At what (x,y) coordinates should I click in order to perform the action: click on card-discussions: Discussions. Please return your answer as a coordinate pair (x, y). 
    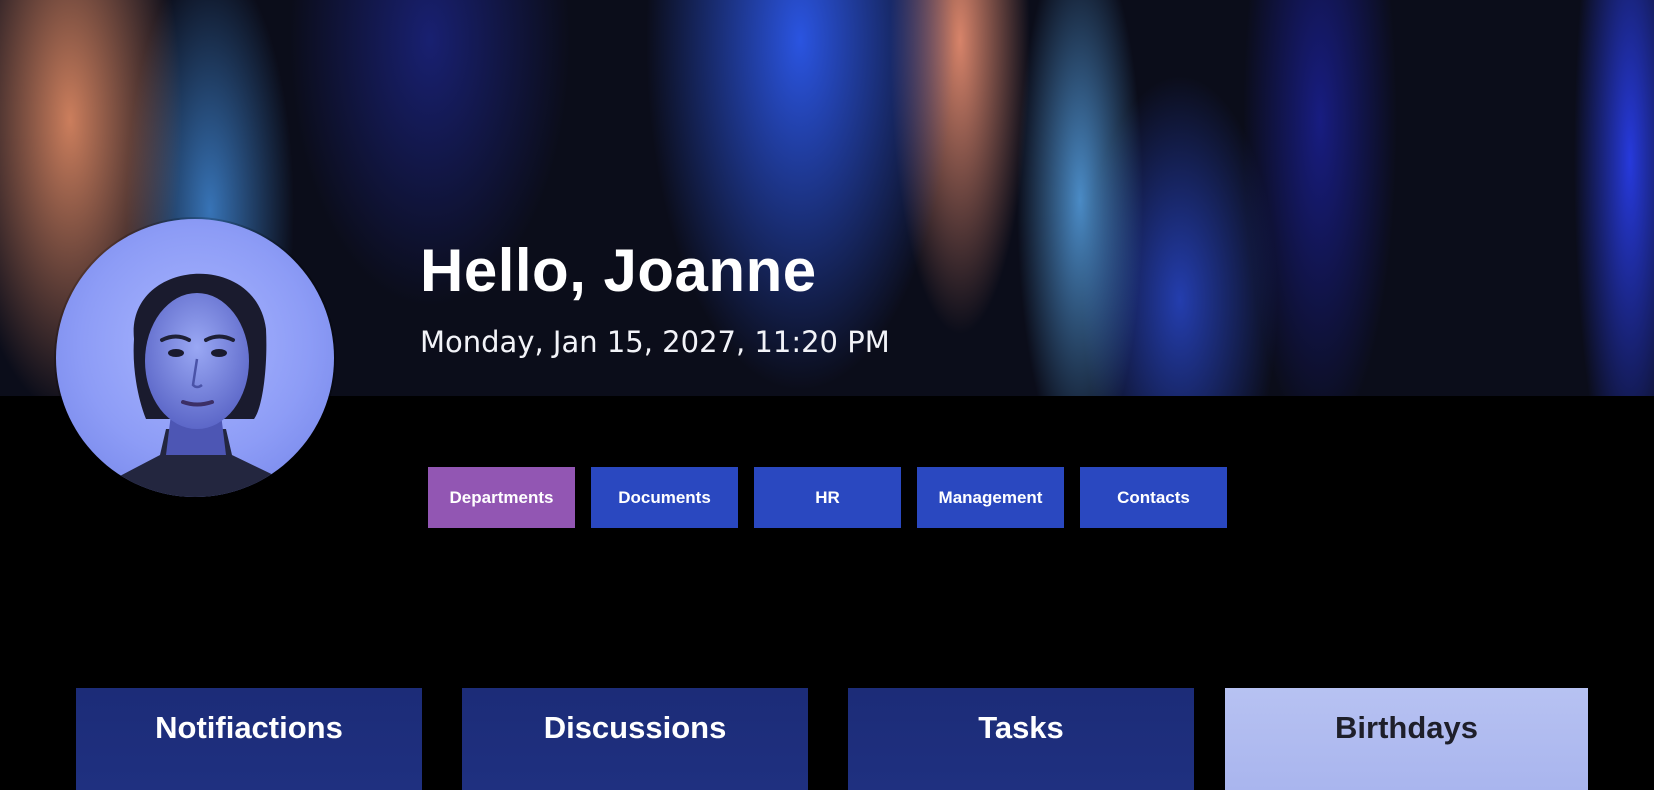
    Looking at the image, I should click on (635, 739).